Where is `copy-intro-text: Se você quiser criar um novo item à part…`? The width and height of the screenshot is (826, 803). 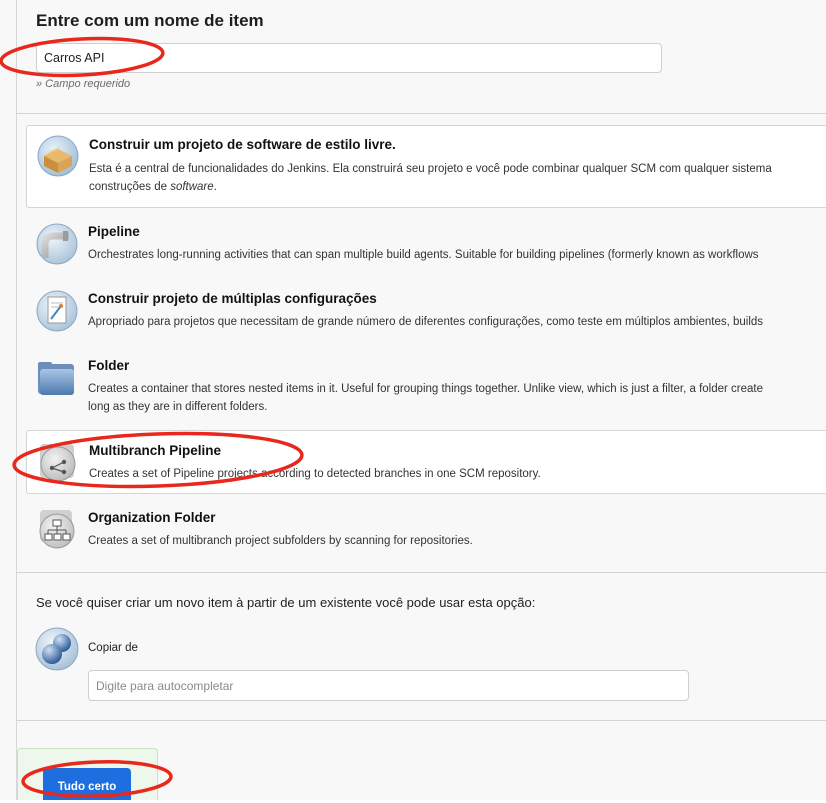
copy-intro-text: Se você quiser criar um novo item à part… is located at coordinates (286, 602).